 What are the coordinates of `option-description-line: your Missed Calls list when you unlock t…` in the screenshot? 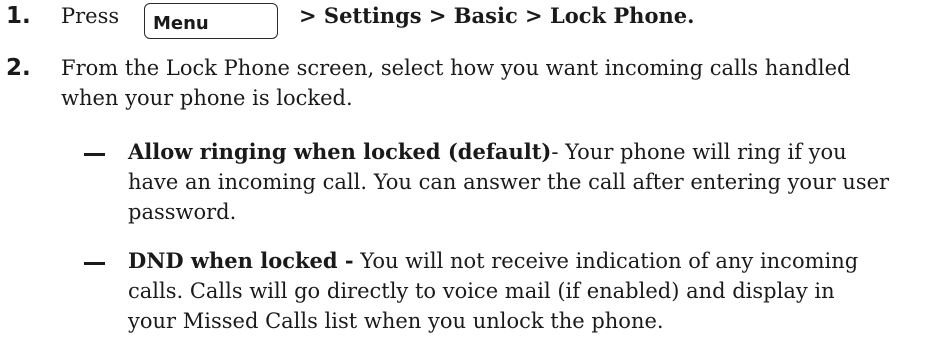 It's located at (396, 321).